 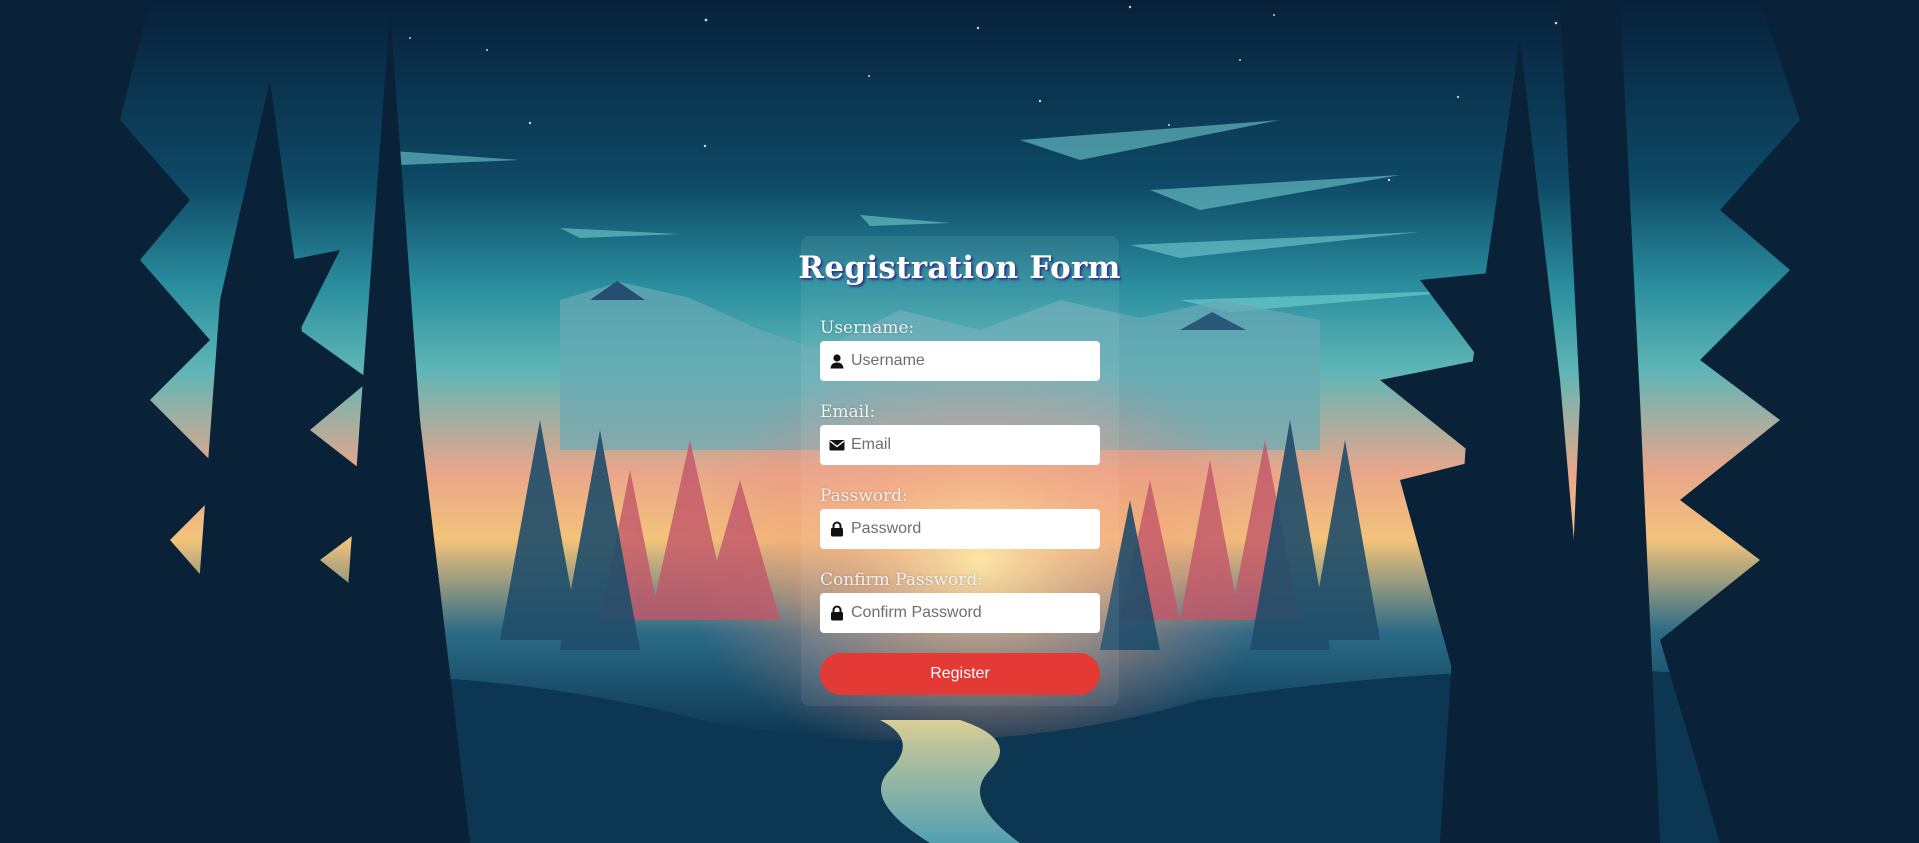 What do you see at coordinates (867, 328) in the screenshot?
I see `username-label: Username:` at bounding box center [867, 328].